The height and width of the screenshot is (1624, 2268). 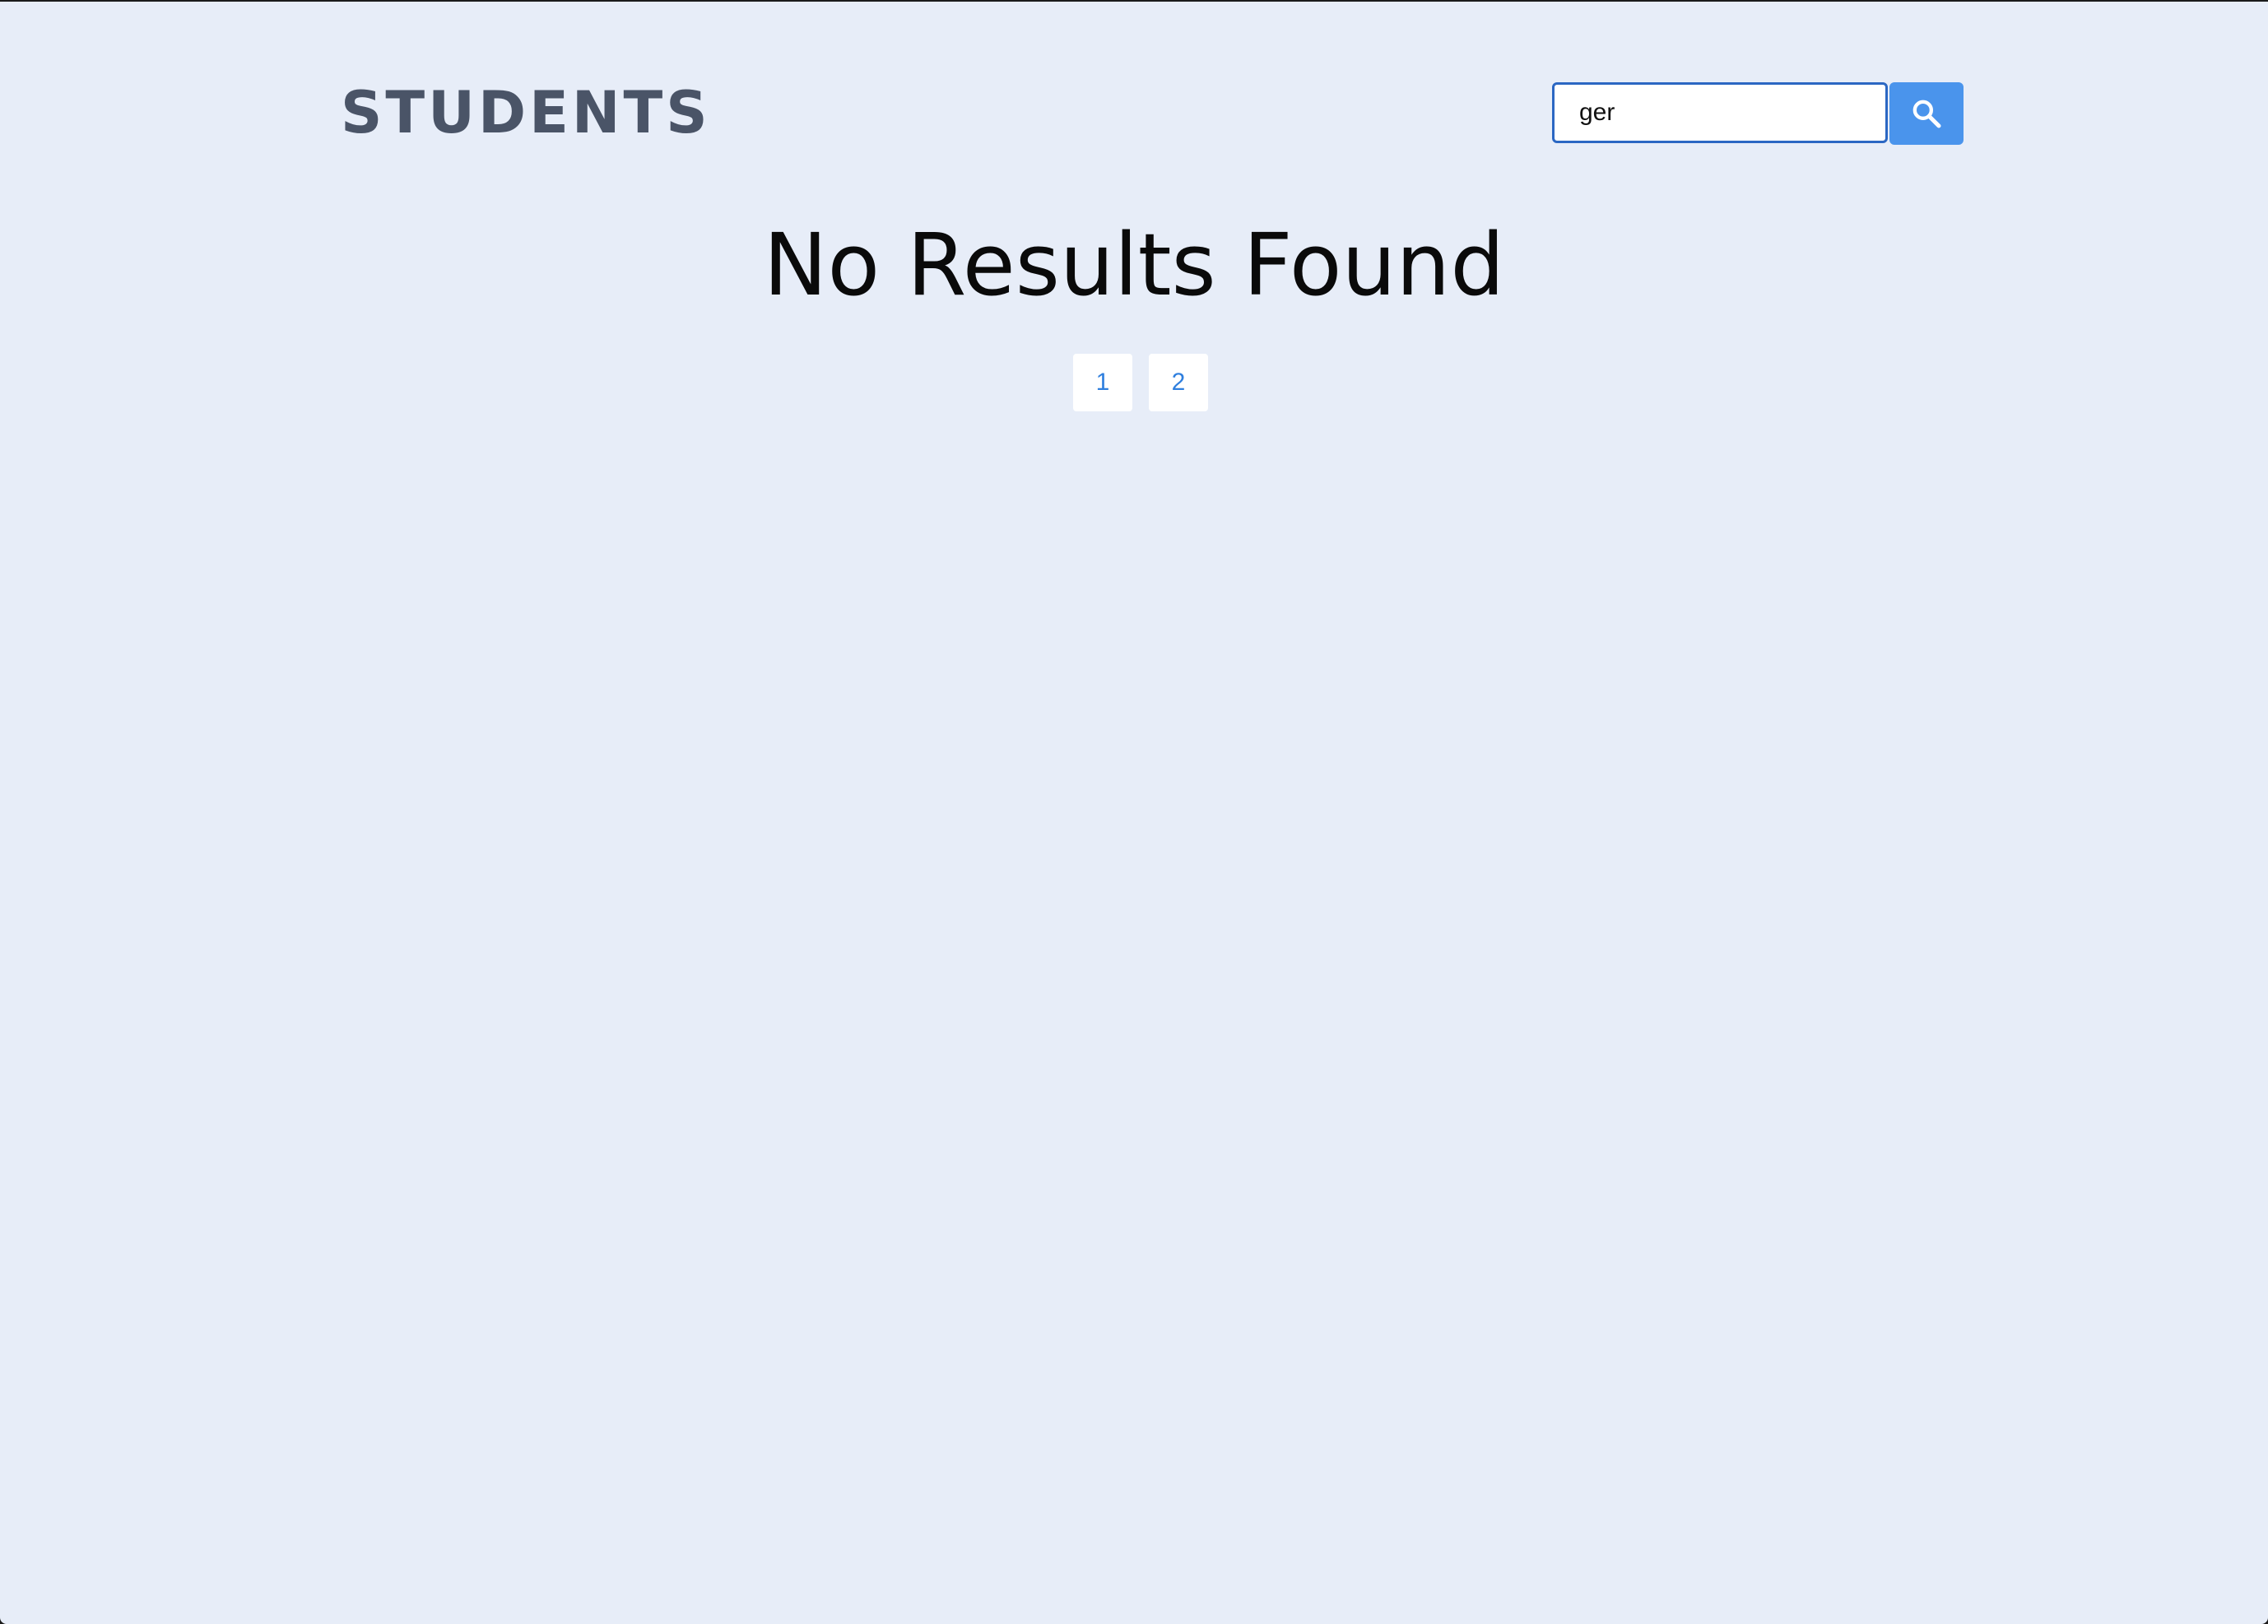 What do you see at coordinates (1720, 112) in the screenshot?
I see `search-input` at bounding box center [1720, 112].